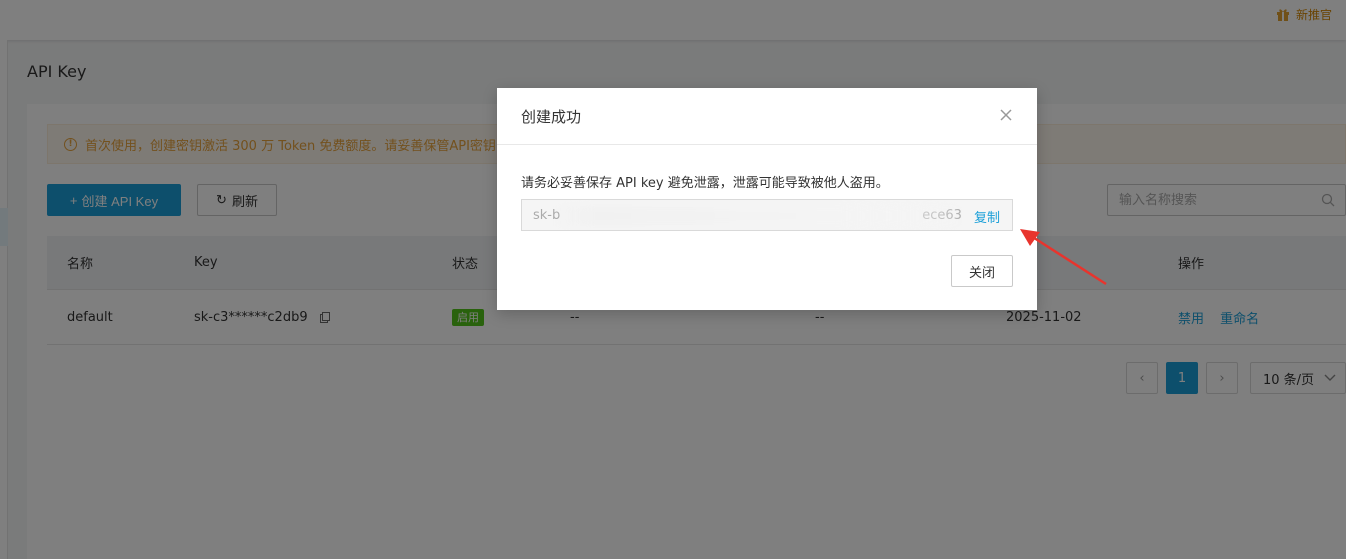  Describe the element at coordinates (547, 215) in the screenshot. I see `api-key-prefix: sk-b` at that location.